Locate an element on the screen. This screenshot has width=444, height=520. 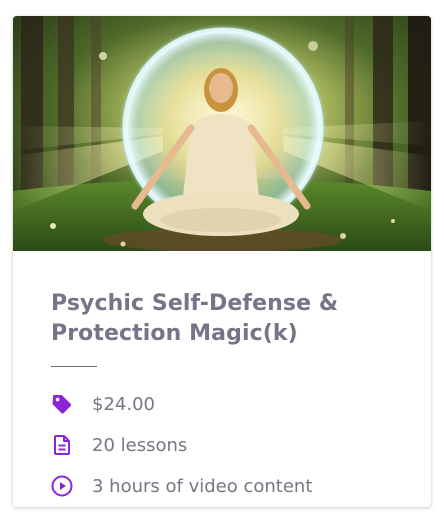
document-icon is located at coordinates (62, 445).